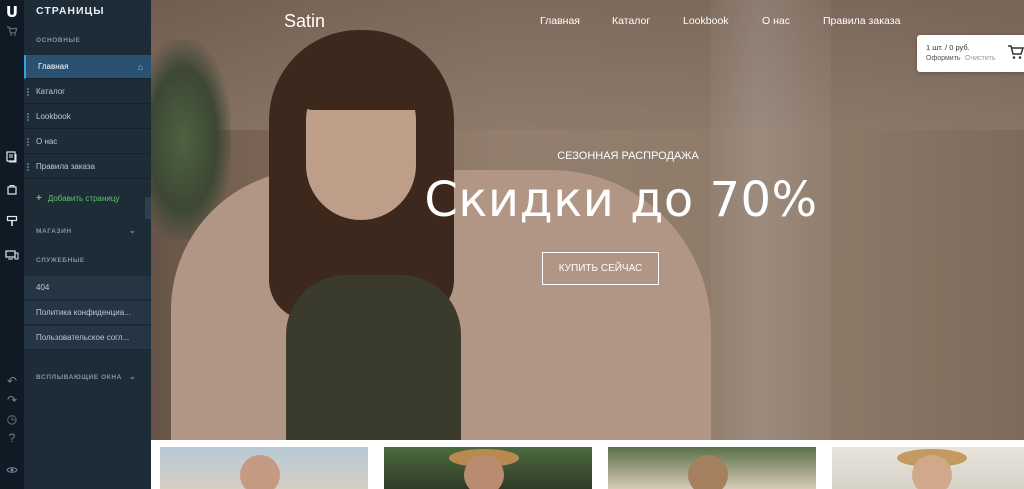 The height and width of the screenshot is (489, 1024). Describe the element at coordinates (86, 230) in the screenshot. I see `section-shop: МАГАЗИН ⌄` at that location.